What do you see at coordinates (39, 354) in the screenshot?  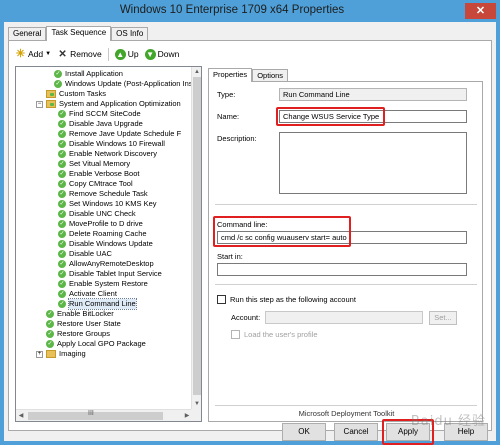 I see `expand-icon: +` at bounding box center [39, 354].